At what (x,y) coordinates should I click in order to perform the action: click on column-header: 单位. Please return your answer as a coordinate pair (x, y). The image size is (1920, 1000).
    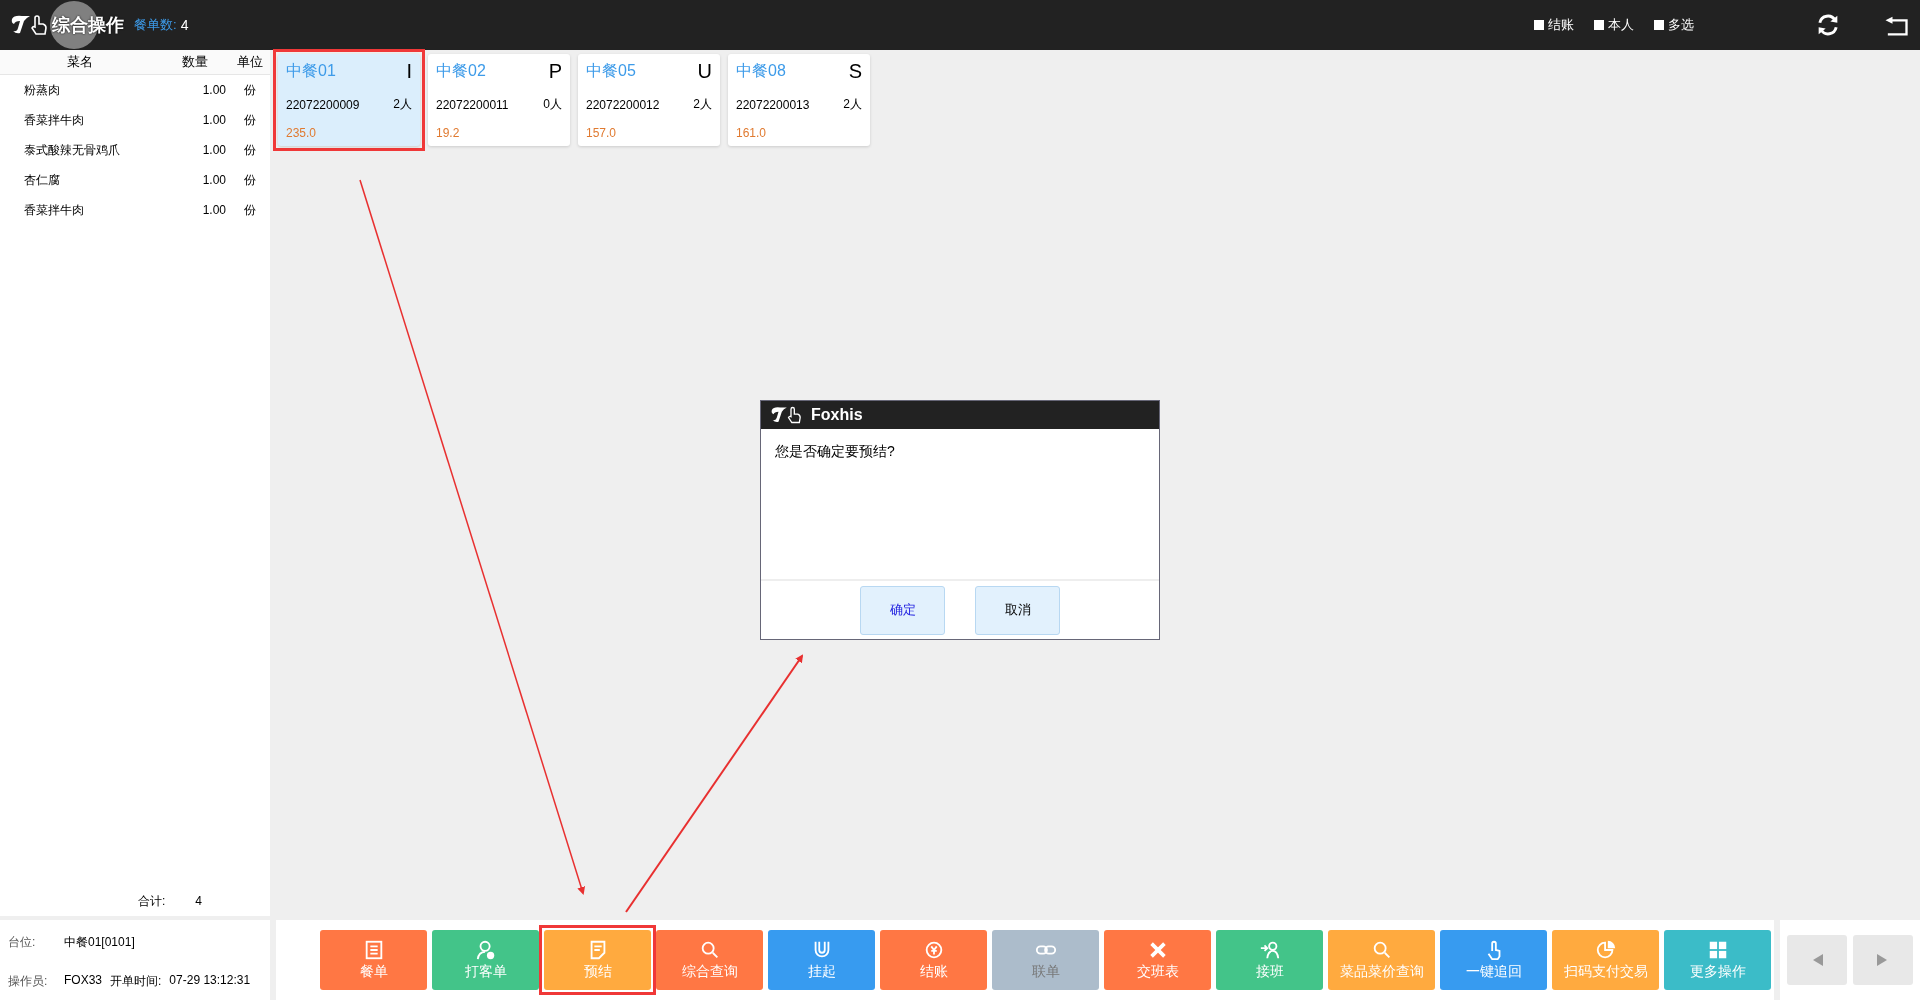
    Looking at the image, I should click on (250, 62).